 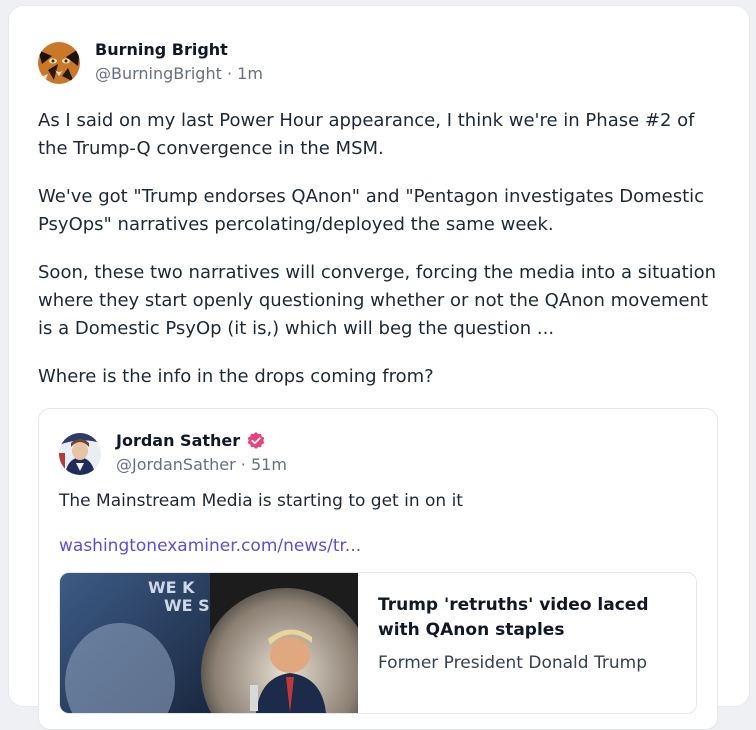 What do you see at coordinates (179, 50) in the screenshot?
I see `author-display-name: Burning Bright` at bounding box center [179, 50].